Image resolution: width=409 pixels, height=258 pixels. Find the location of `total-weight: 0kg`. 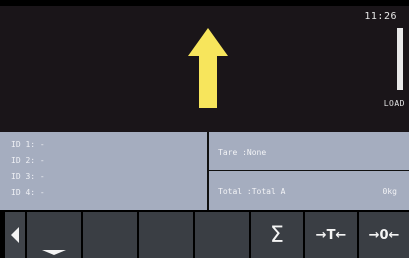

total-weight: 0kg is located at coordinates (389, 191).